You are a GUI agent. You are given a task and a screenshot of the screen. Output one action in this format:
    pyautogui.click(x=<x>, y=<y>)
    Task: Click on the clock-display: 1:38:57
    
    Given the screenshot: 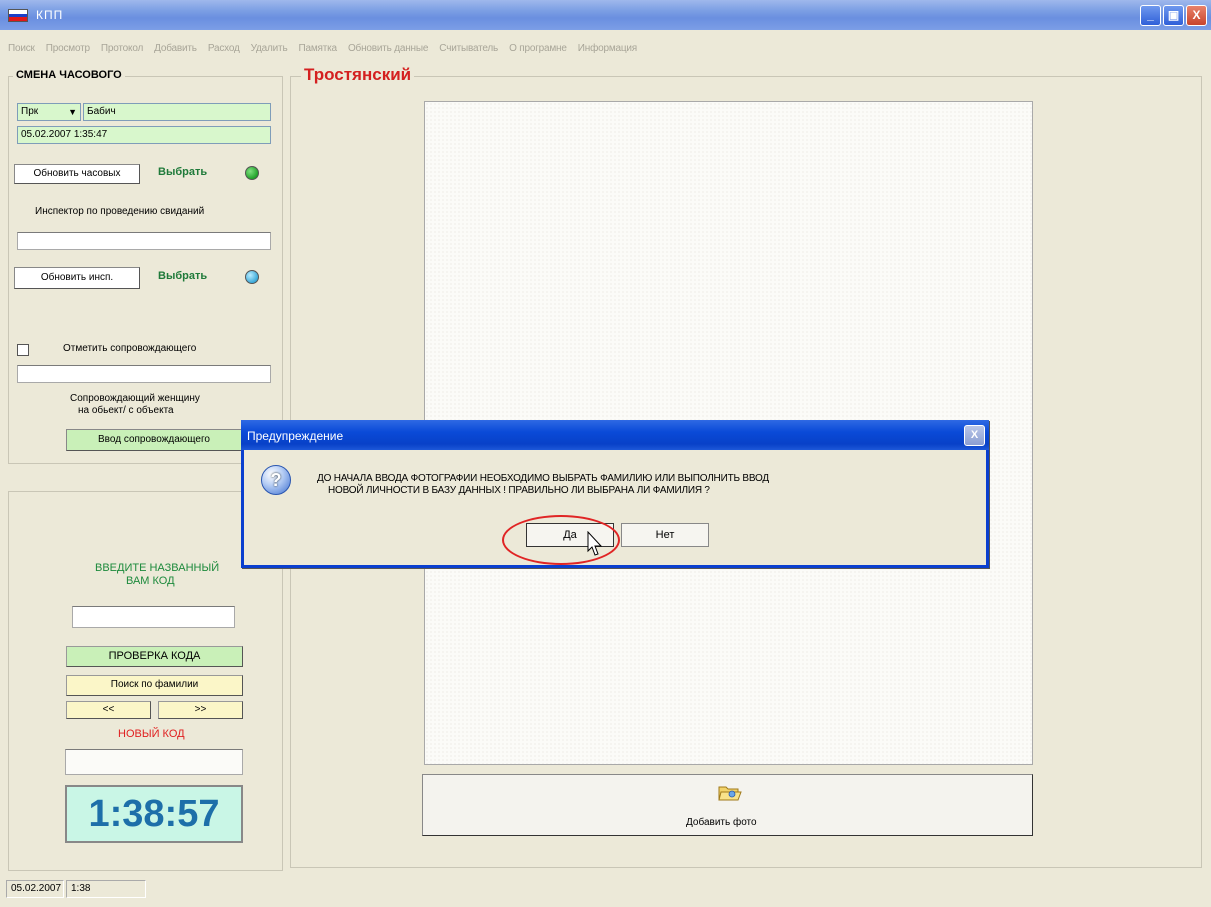 What is the action you would take?
    pyautogui.click(x=154, y=814)
    